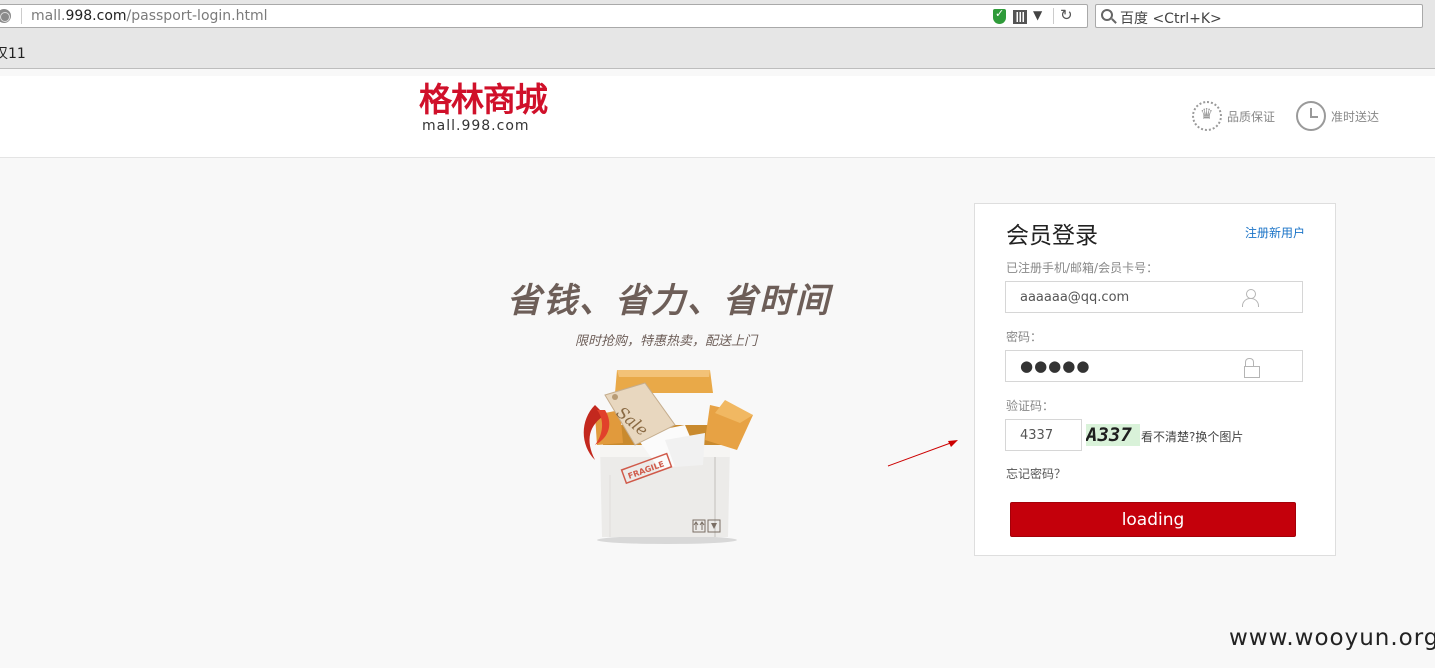  What do you see at coordinates (1066, 15) in the screenshot?
I see `reload-icon: ↻` at bounding box center [1066, 15].